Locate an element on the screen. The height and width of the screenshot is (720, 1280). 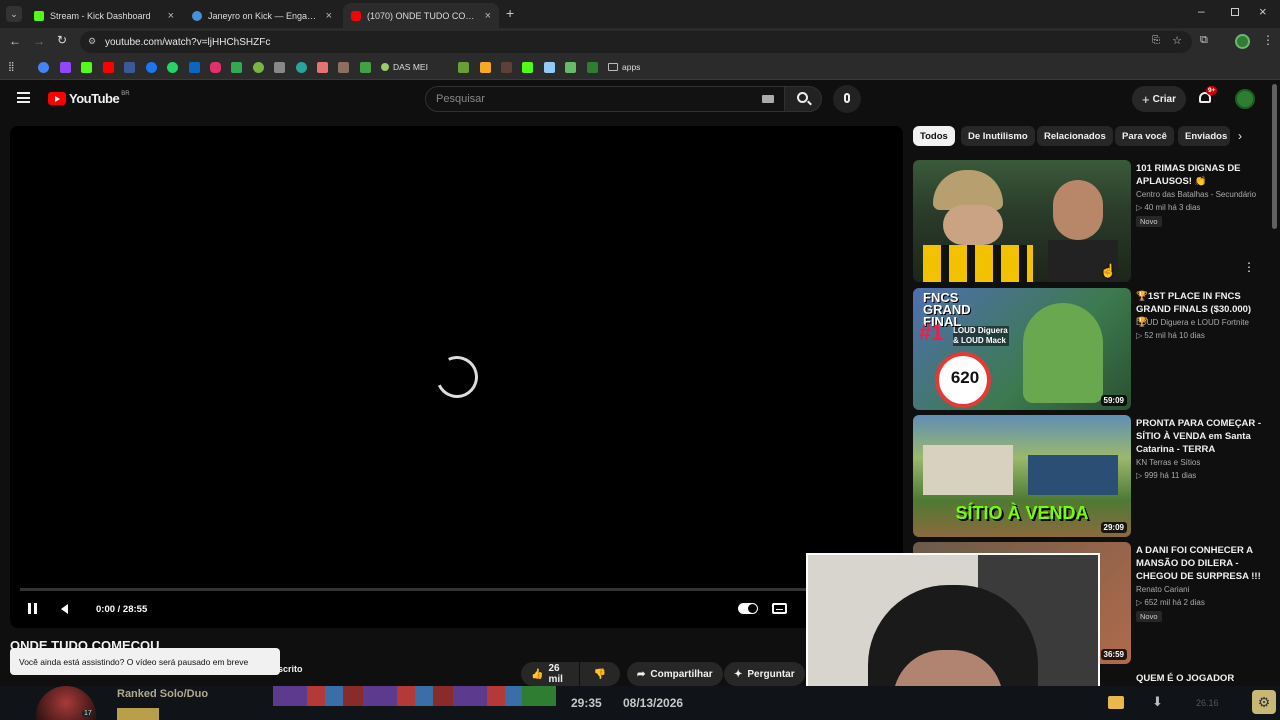
tray-download-icon: ⬇ is located at coordinates (1157, 702).